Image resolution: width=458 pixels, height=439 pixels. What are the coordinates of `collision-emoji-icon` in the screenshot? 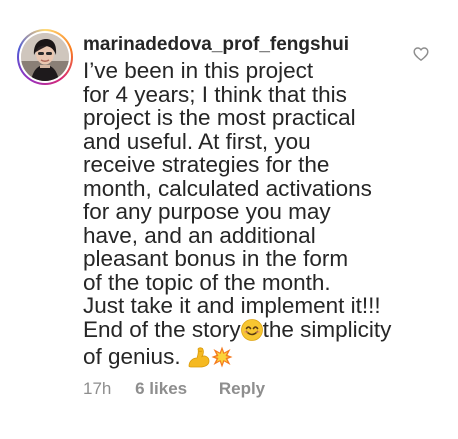 It's located at (222, 359).